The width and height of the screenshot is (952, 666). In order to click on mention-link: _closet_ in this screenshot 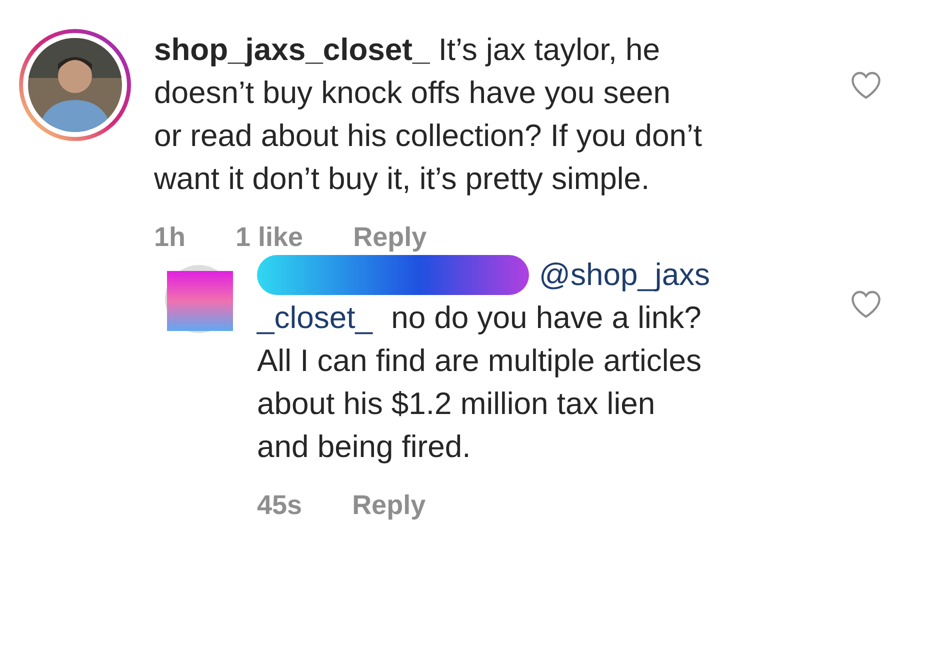, I will do `click(314, 318)`.